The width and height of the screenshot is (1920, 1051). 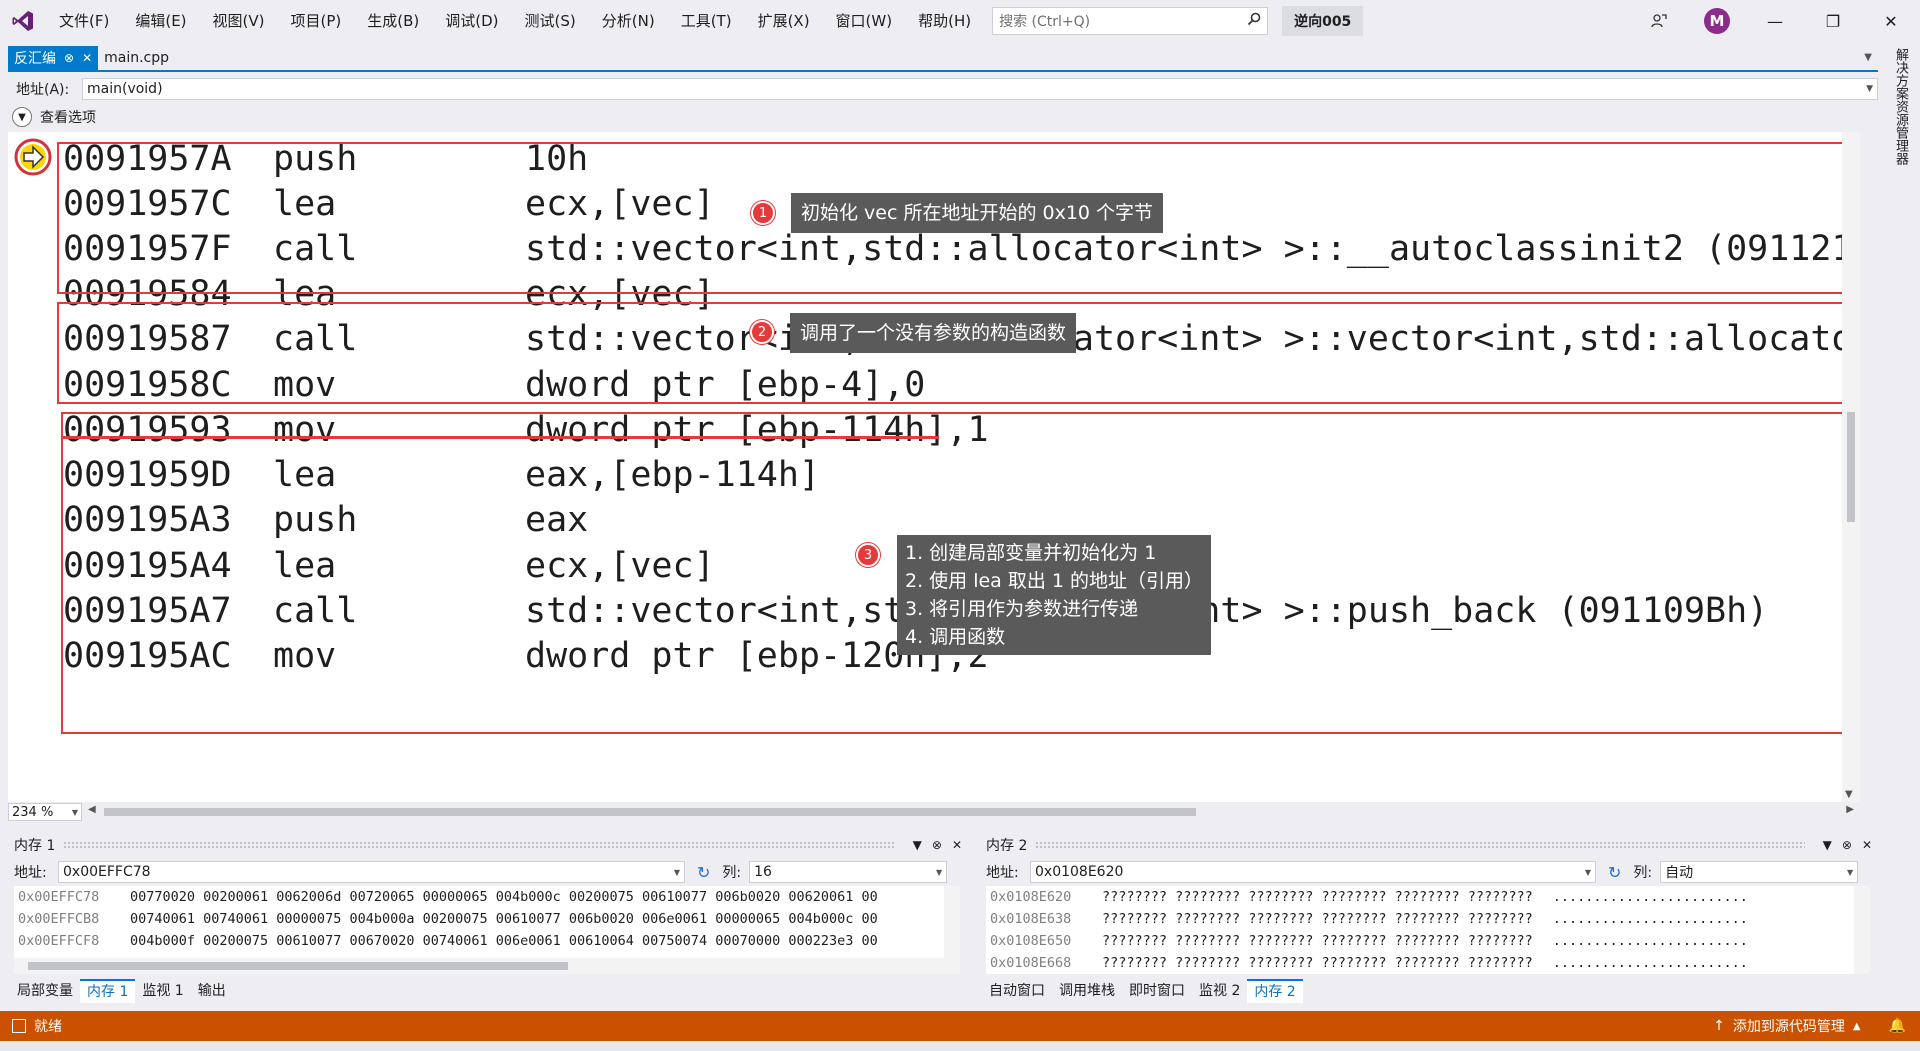 What do you see at coordinates (23, 21) in the screenshot?
I see `visual-studio-logo-icon` at bounding box center [23, 21].